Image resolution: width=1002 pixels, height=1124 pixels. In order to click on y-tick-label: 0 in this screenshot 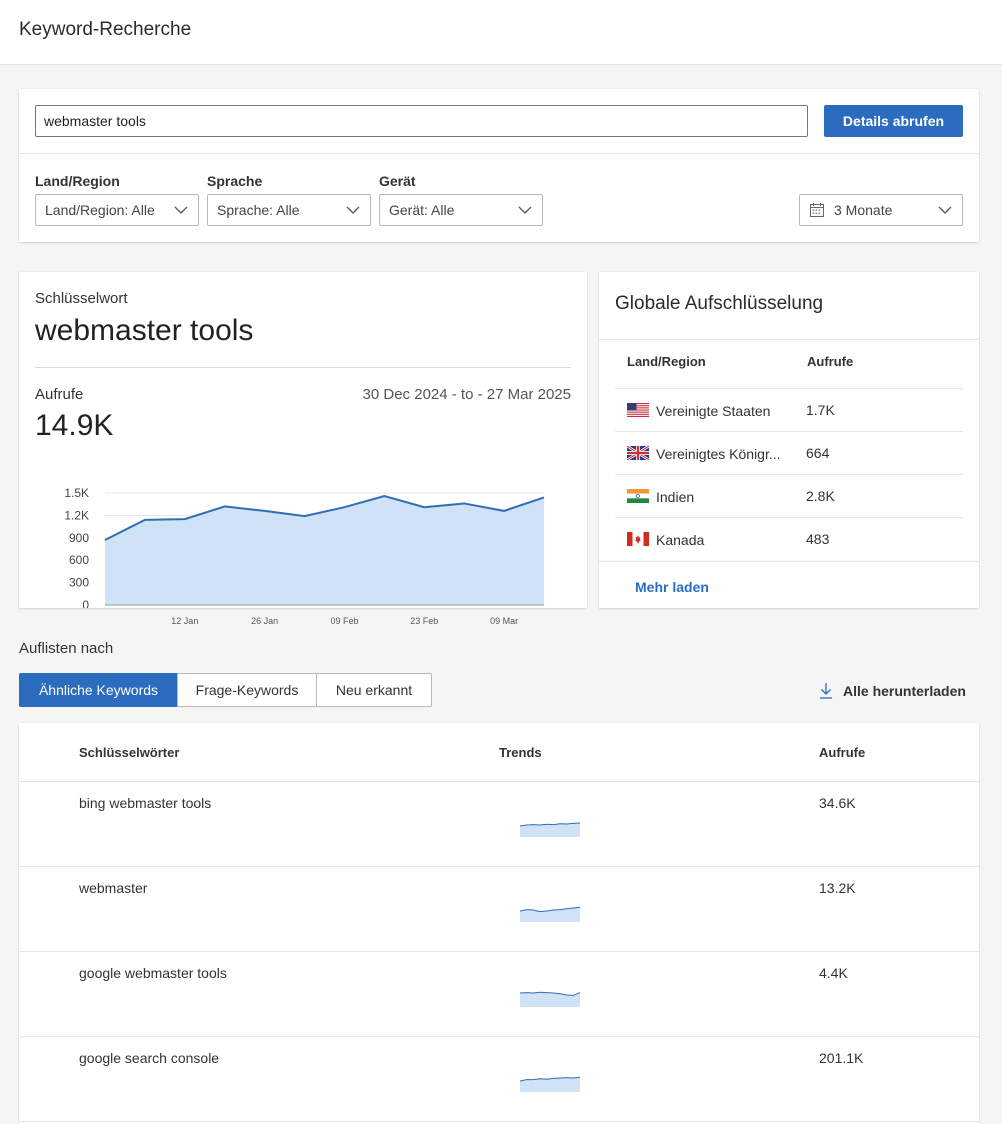, I will do `click(85, 603)`.